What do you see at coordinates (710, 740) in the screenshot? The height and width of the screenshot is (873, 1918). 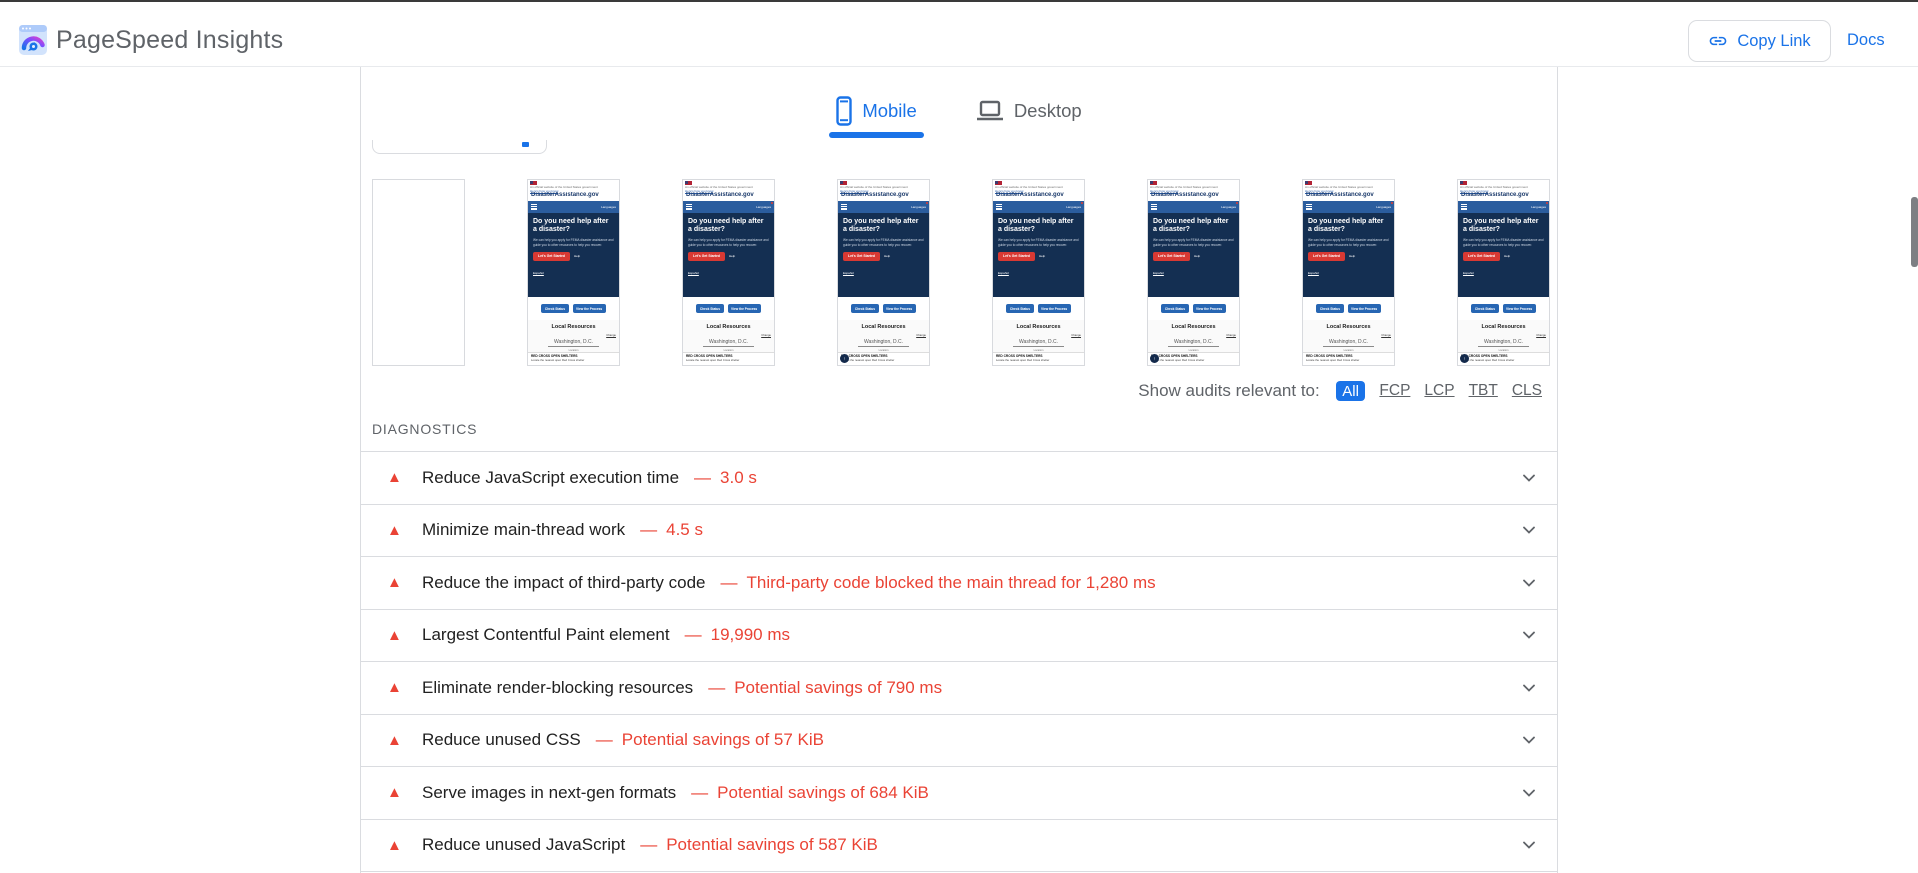 I see `audit-value: — Potential savings of 57 KiB` at bounding box center [710, 740].